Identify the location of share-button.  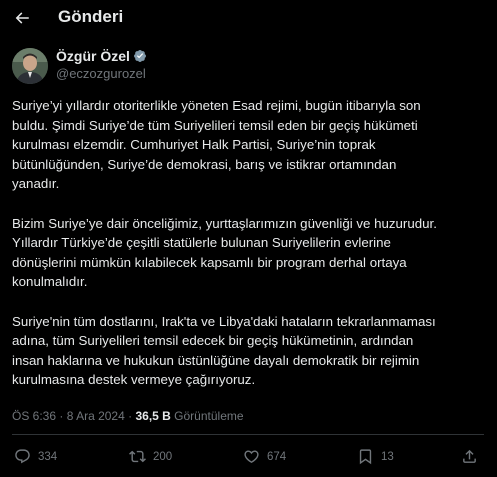
(472, 456).